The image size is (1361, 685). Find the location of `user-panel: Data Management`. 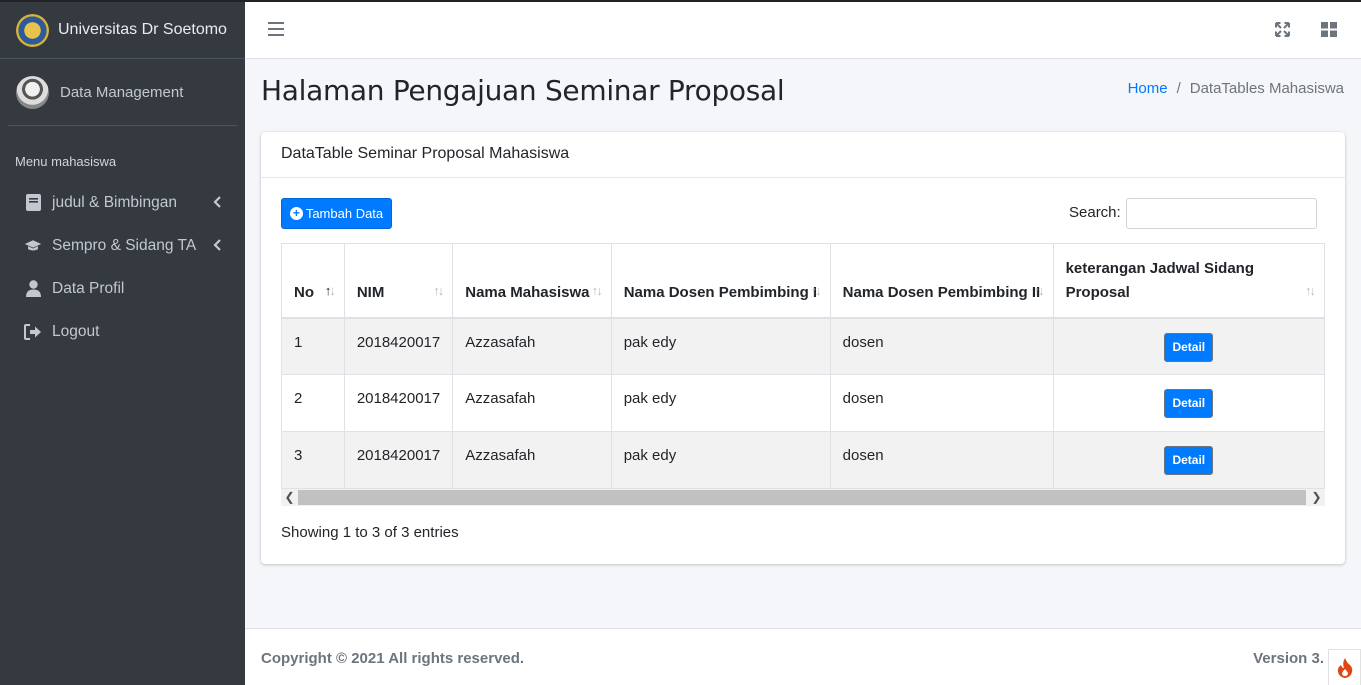

user-panel: Data Management is located at coordinates (122, 92).